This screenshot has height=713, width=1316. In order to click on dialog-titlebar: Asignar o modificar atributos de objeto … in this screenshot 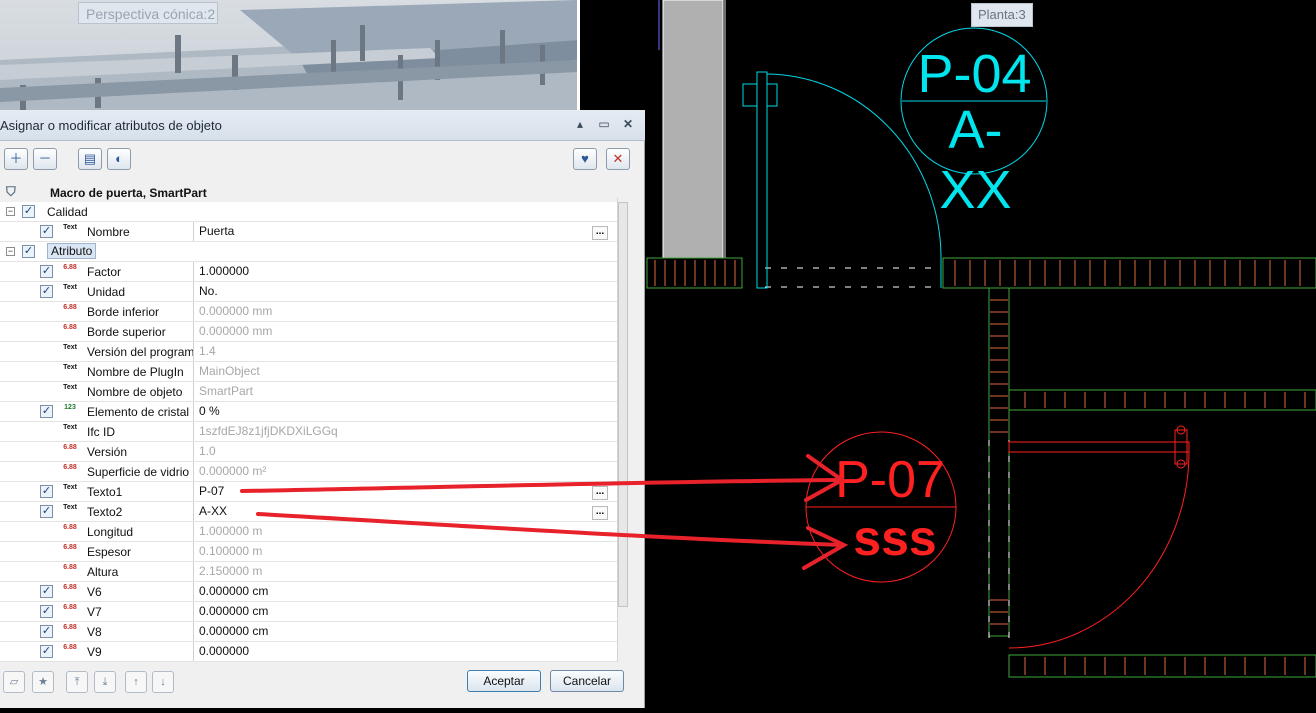, I will do `click(322, 125)`.